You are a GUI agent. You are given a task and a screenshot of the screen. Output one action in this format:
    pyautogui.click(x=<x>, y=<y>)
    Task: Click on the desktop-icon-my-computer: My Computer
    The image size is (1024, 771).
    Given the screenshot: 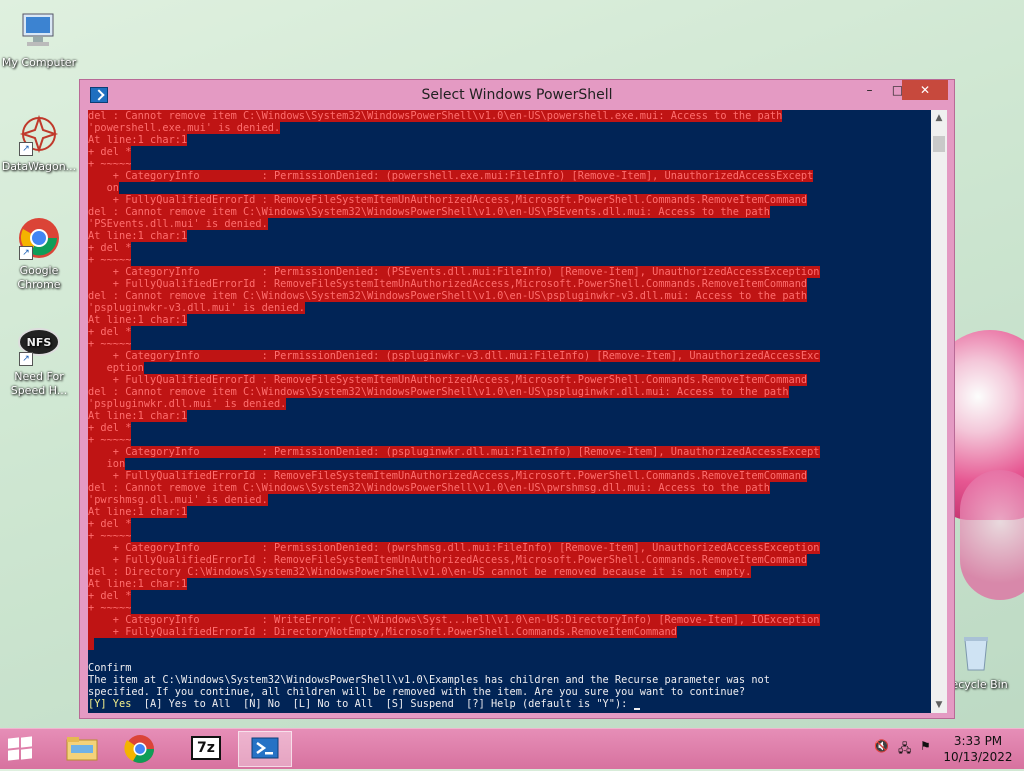 What is the action you would take?
    pyautogui.click(x=39, y=39)
    